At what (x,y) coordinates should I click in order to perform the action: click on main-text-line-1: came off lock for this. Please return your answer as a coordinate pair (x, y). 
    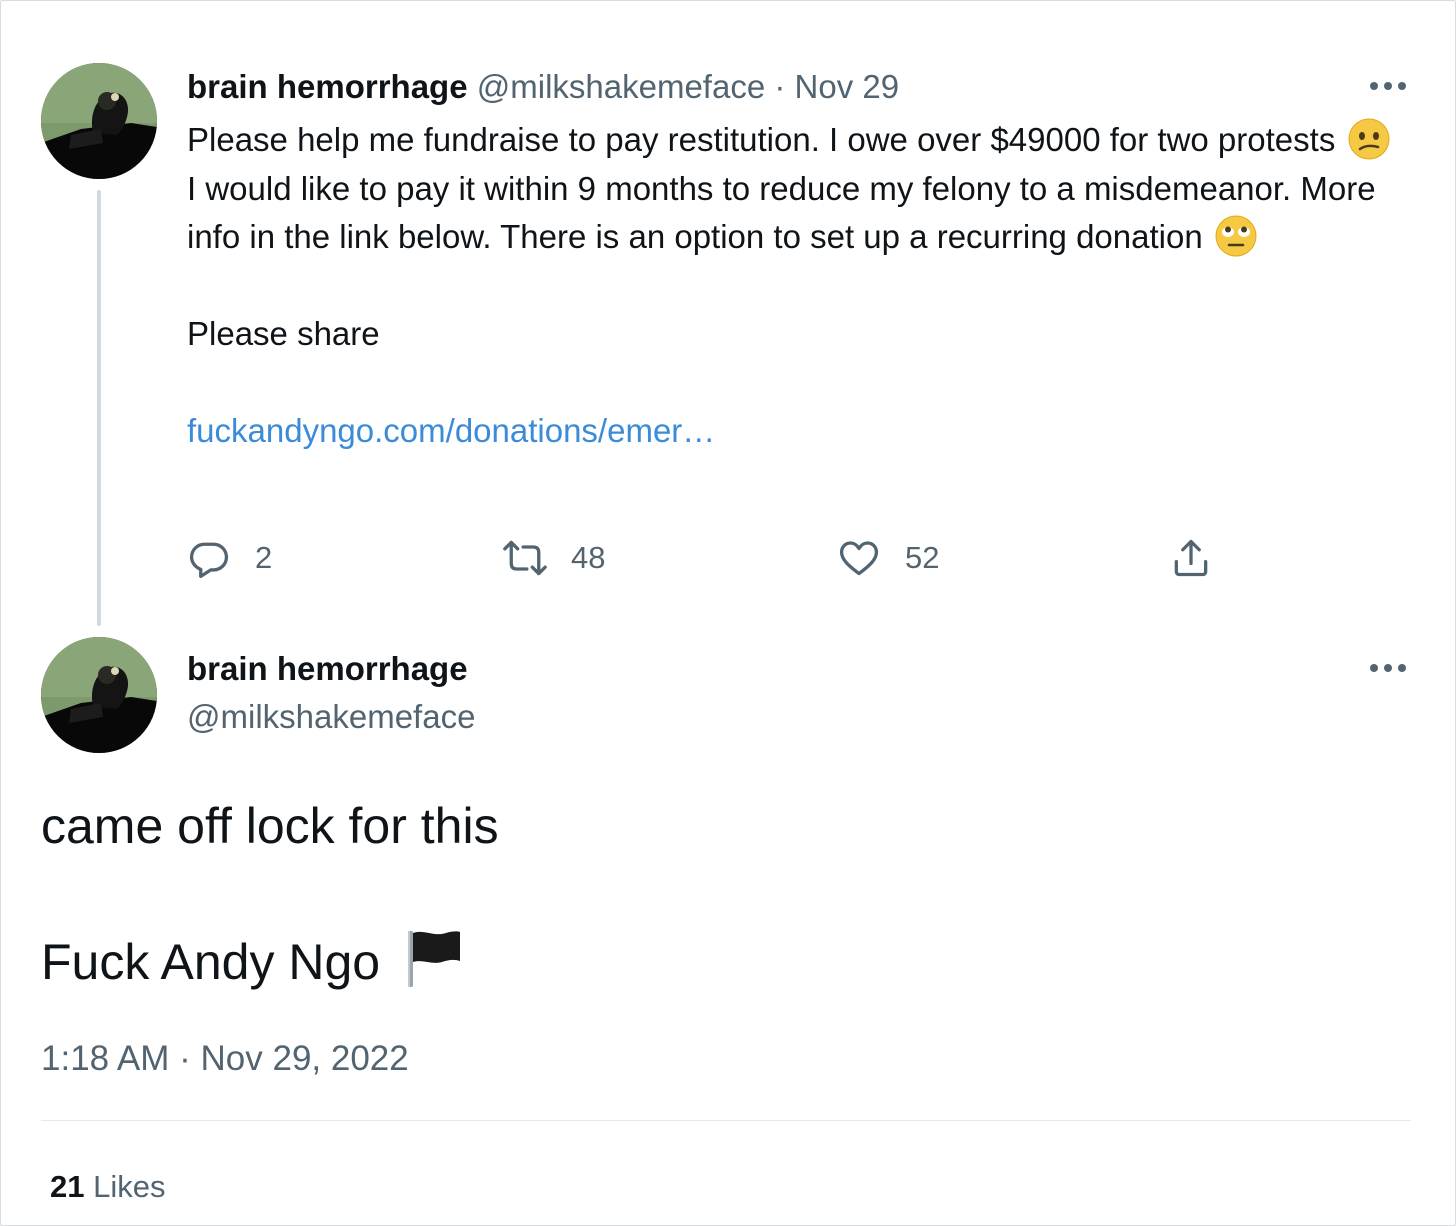
    Looking at the image, I should click on (270, 826).